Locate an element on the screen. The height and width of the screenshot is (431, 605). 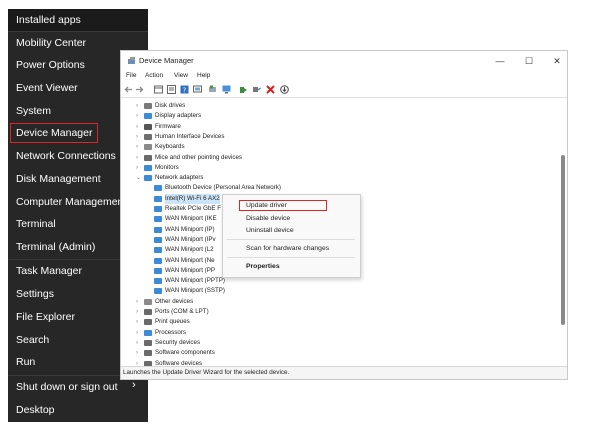
device-label: WAN Miniport (Ne is located at coordinates (190, 260).